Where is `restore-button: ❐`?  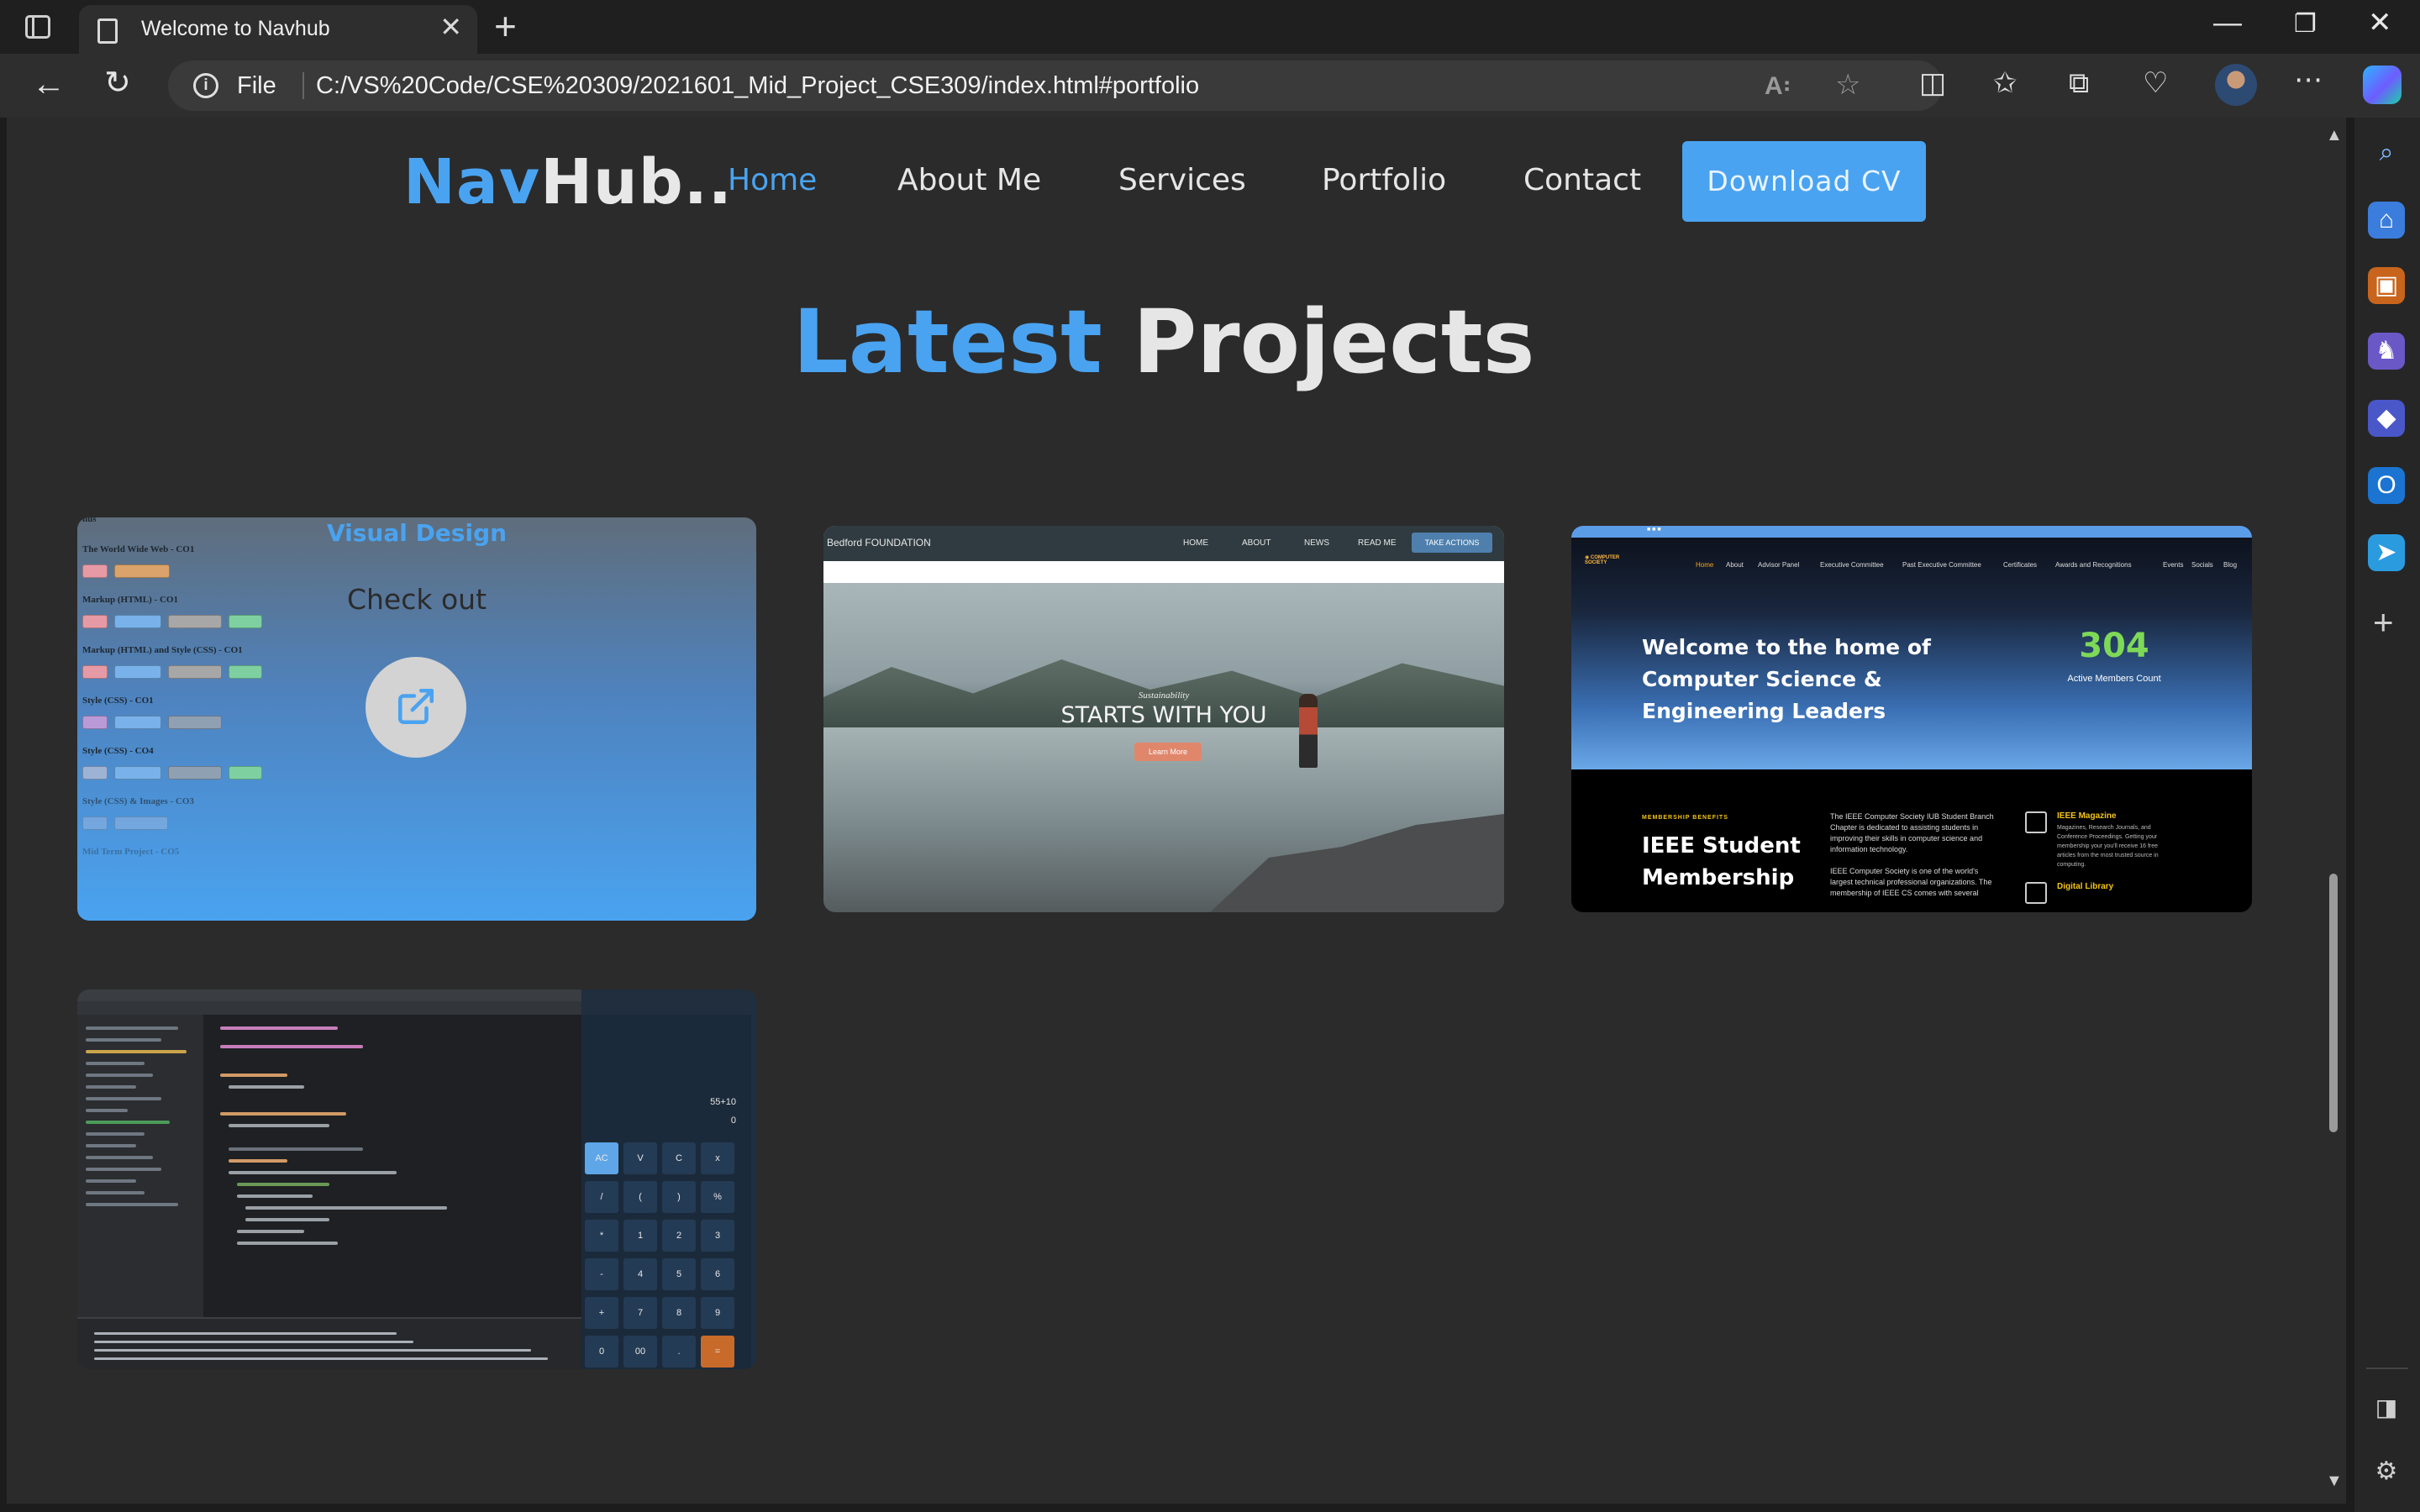
restore-button: ❐ is located at coordinates (2305, 24).